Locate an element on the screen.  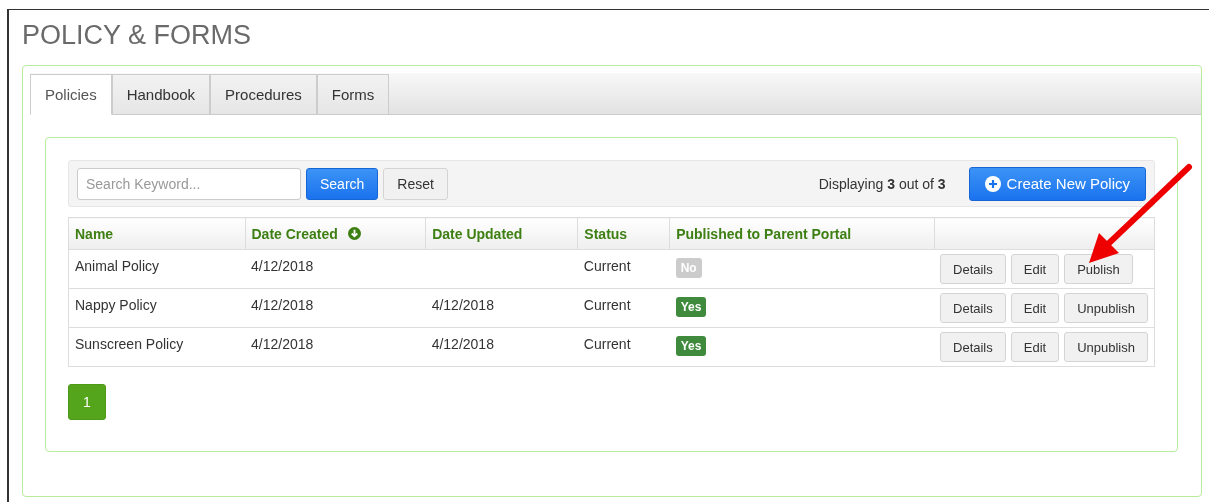
column-header: Date Created is located at coordinates (335, 233).